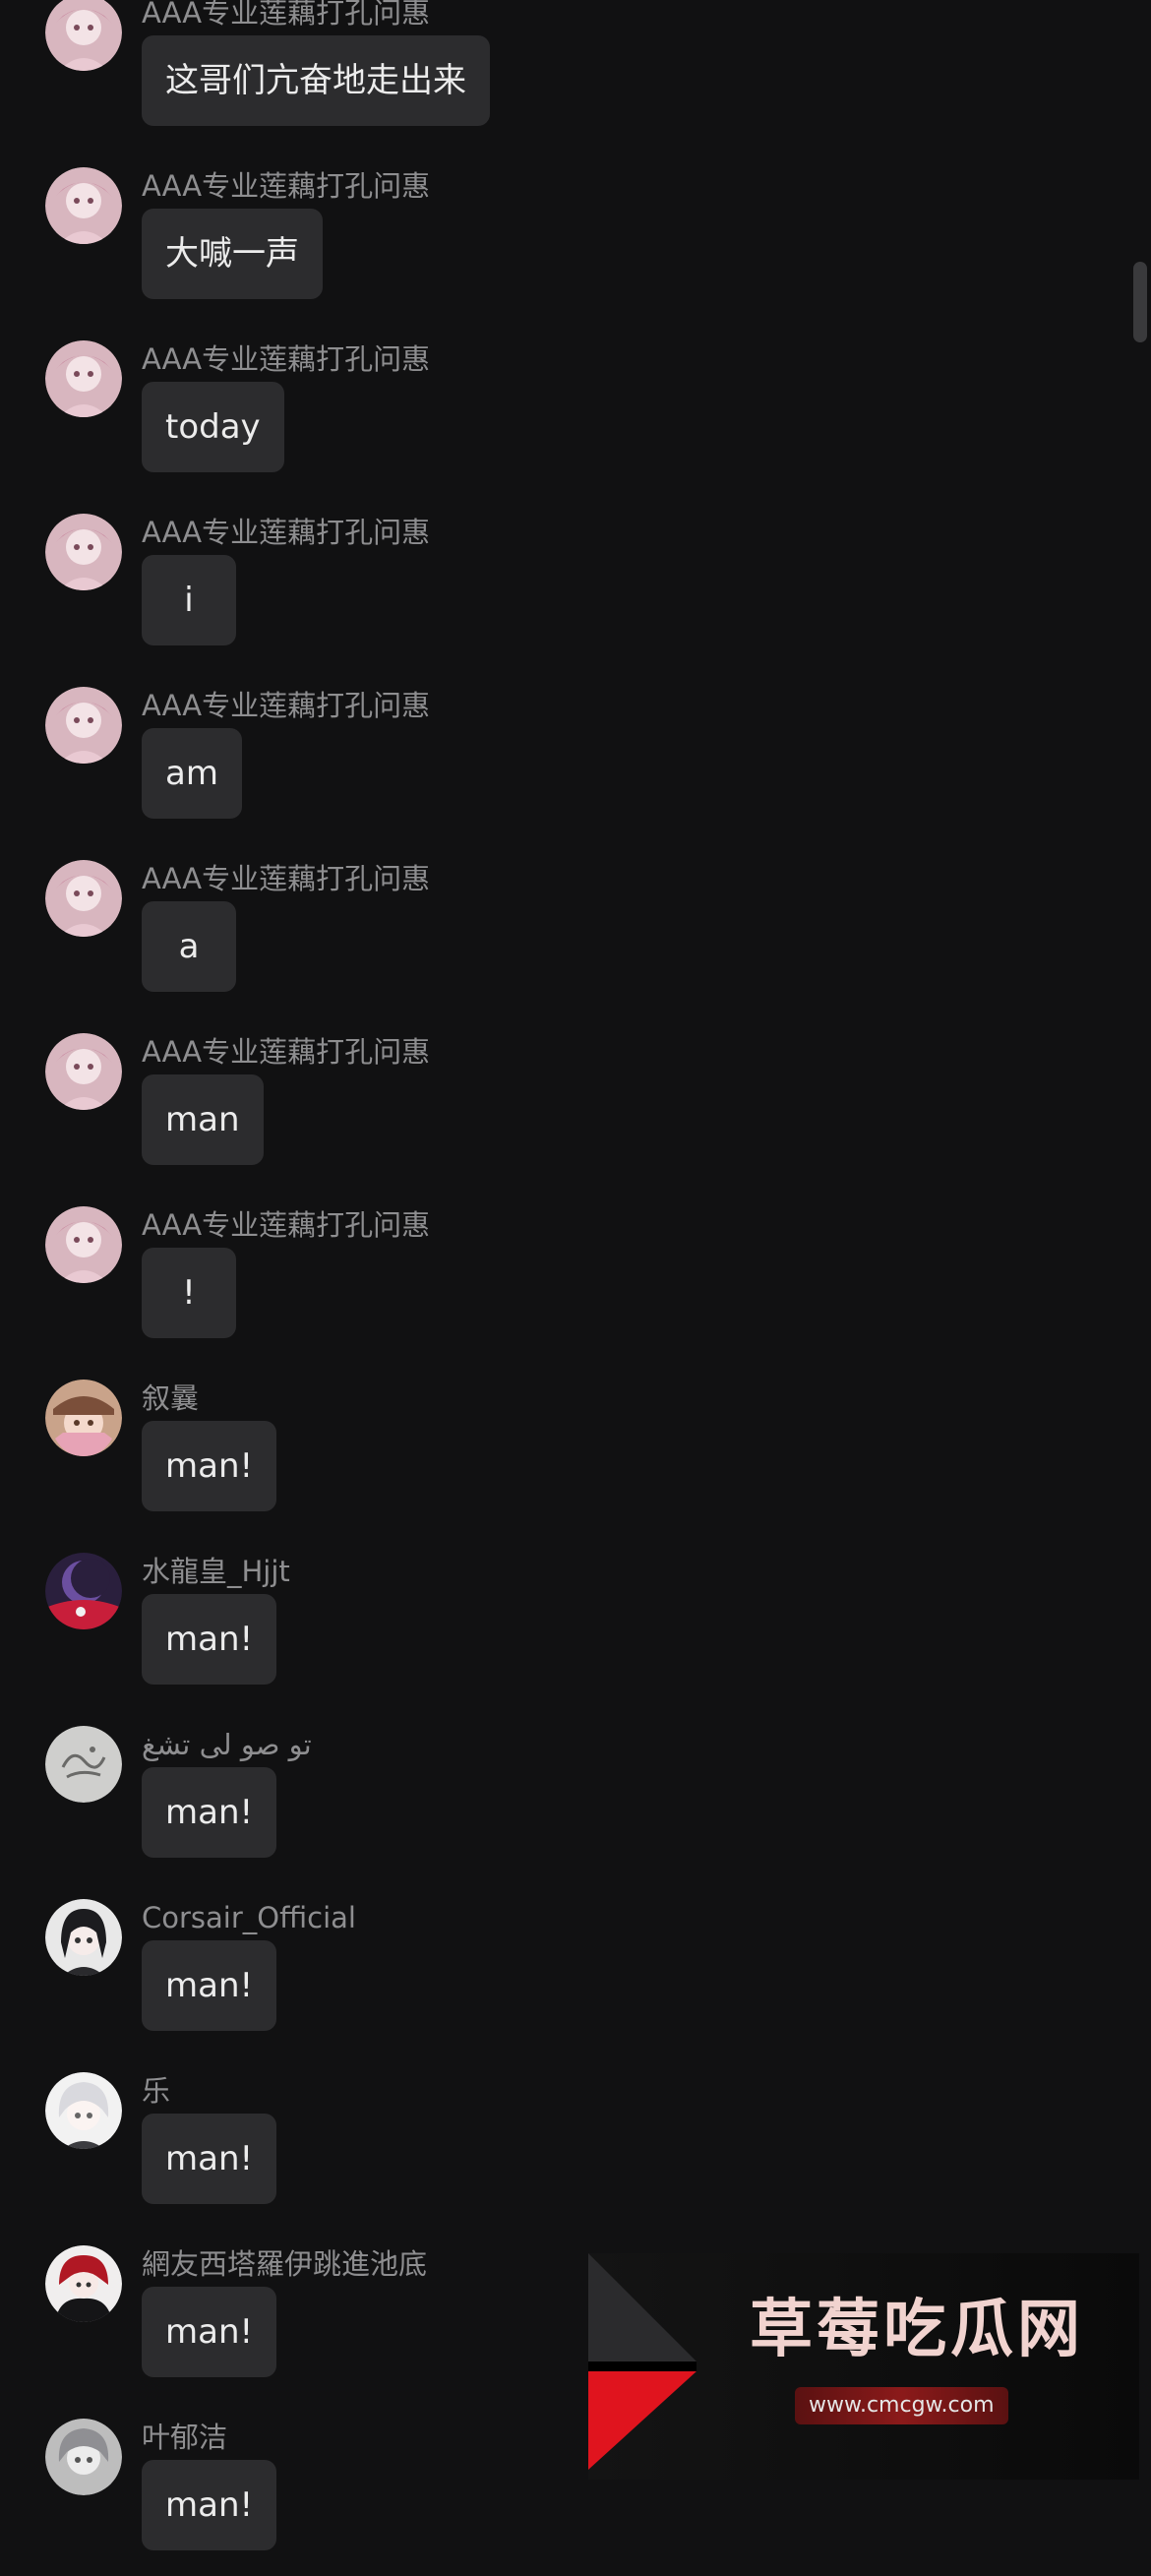 The height and width of the screenshot is (2576, 1151). I want to click on message-bubble: !, so click(189, 1293).